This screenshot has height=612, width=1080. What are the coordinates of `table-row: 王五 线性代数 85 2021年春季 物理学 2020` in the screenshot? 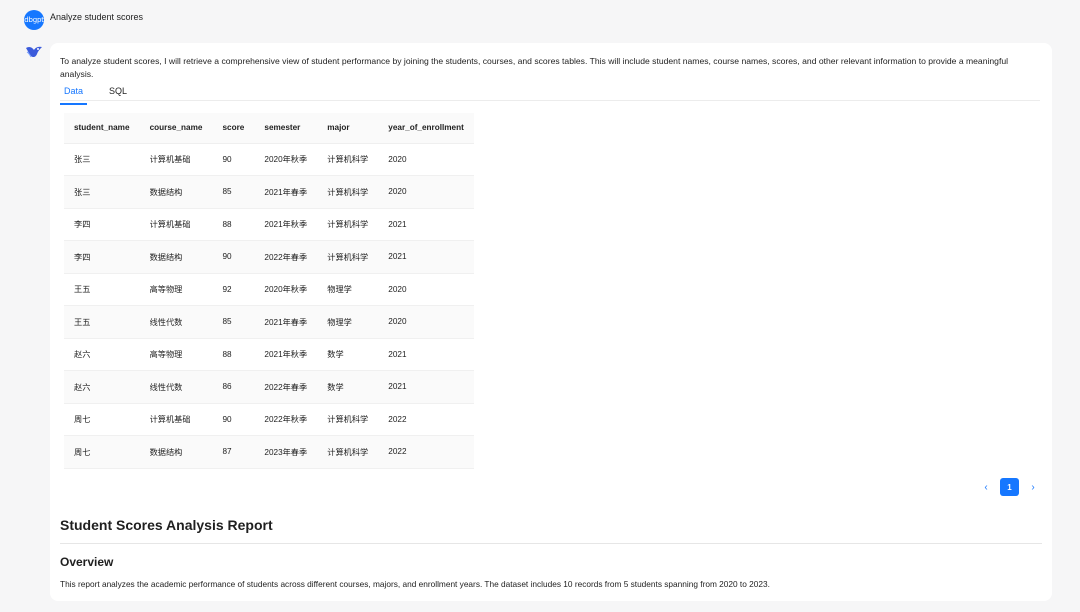 It's located at (269, 321).